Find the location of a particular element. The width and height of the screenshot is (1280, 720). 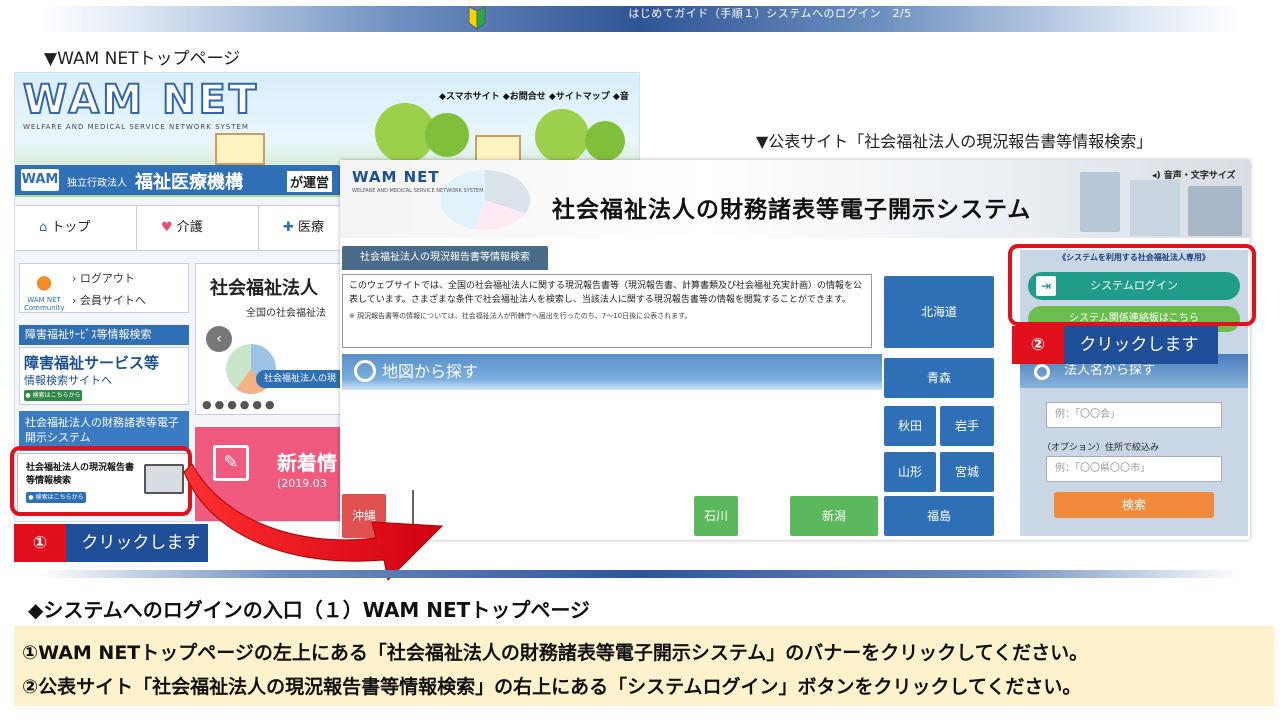

logout-link: › ログアウト is located at coordinates (103, 278).